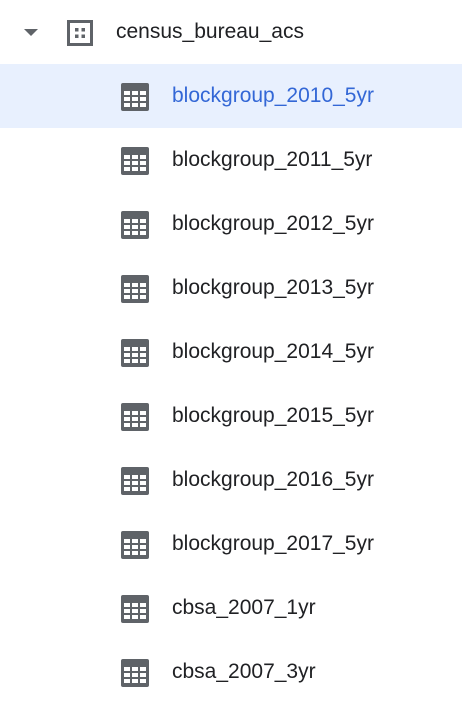 This screenshot has height=704, width=462. I want to click on table-label: blockgroup_2016_5yr, so click(273, 479).